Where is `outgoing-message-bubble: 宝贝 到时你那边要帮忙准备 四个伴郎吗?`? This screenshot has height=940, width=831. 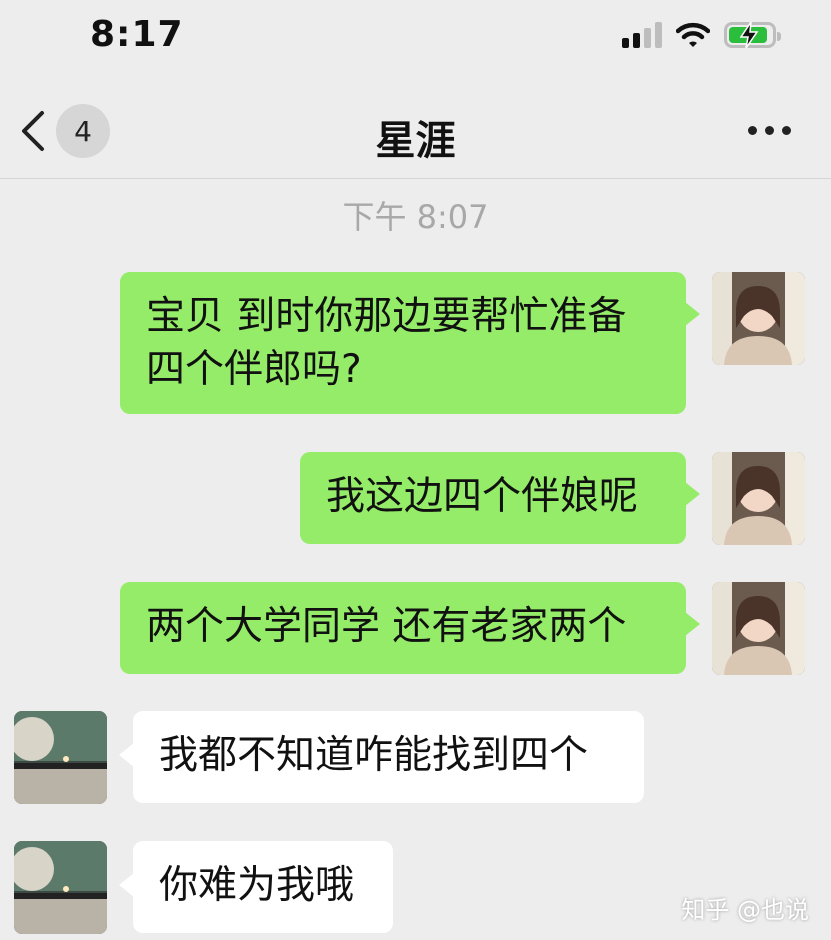 outgoing-message-bubble: 宝贝 到时你那边要帮忙准备 四个伴郎吗? is located at coordinates (410, 343).